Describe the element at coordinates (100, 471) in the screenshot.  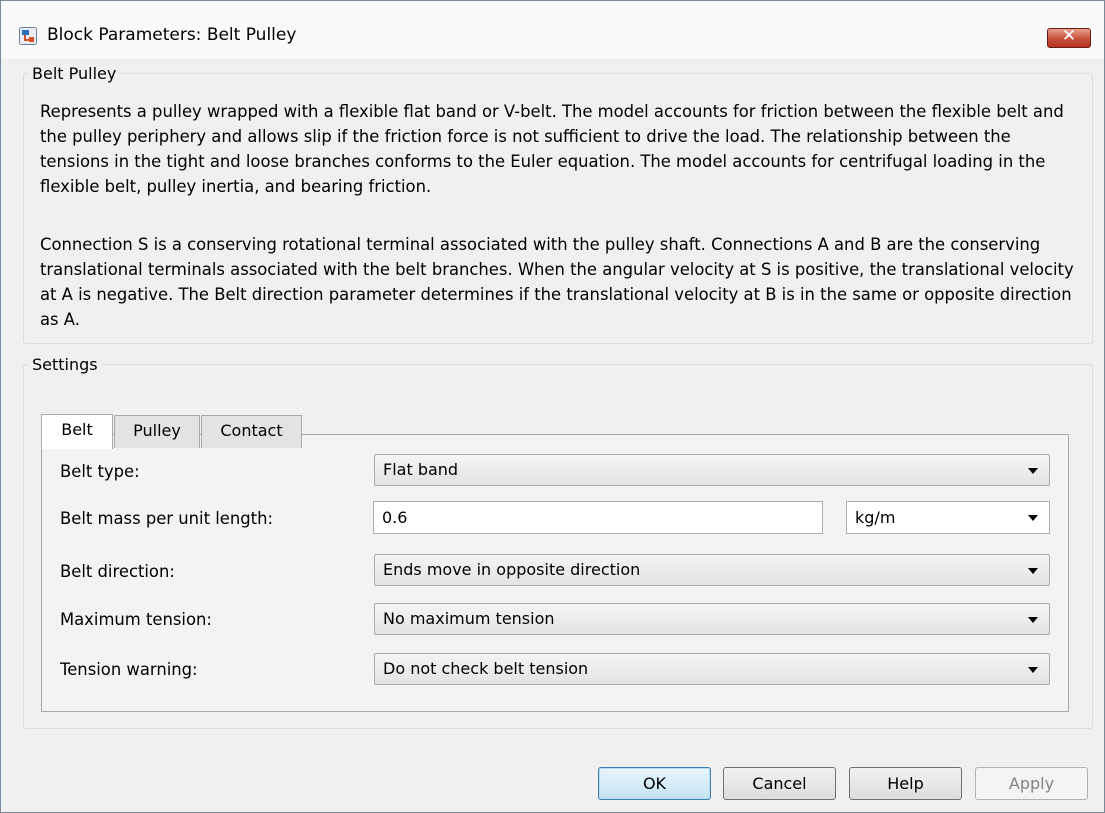
I see `belt-type-label: Belt type:` at that location.